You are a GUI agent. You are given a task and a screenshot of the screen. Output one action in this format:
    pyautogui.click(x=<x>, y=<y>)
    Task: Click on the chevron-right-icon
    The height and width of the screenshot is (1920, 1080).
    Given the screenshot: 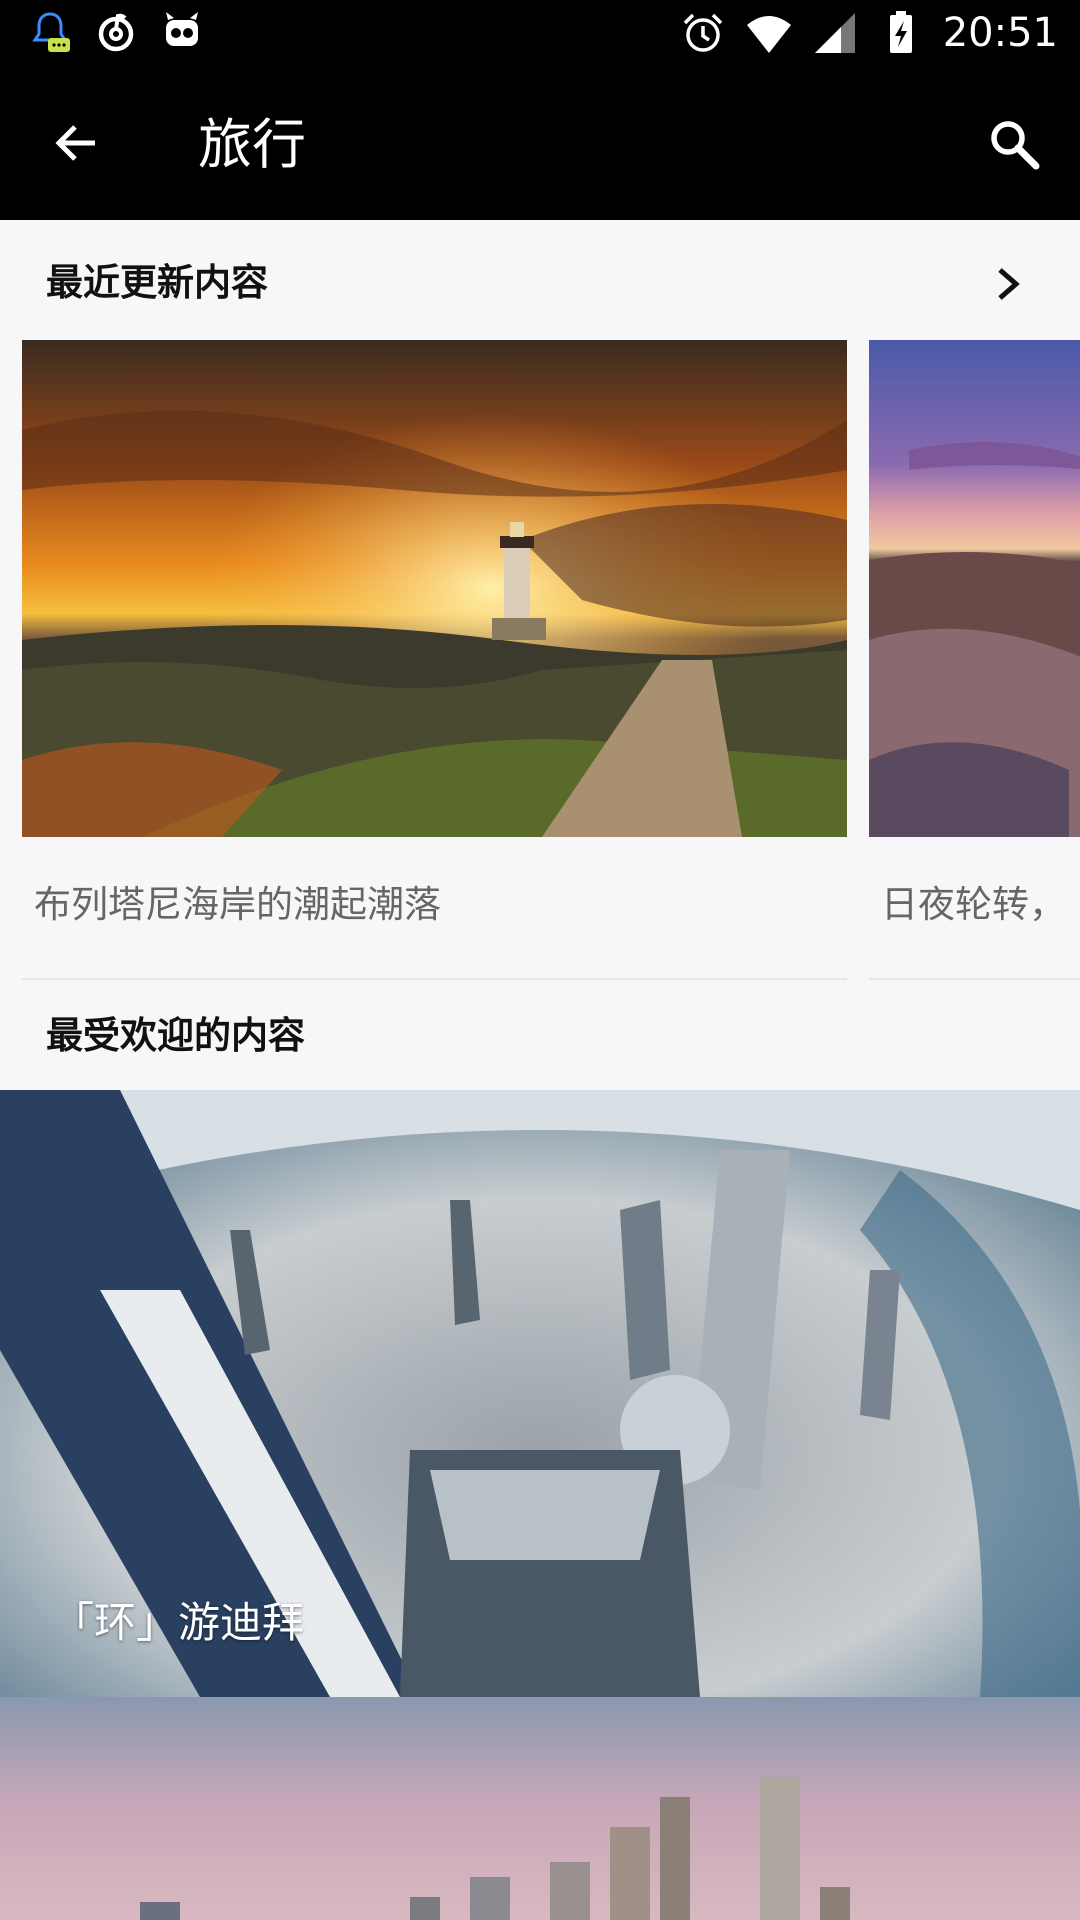 What is the action you would take?
    pyautogui.click(x=1009, y=284)
    